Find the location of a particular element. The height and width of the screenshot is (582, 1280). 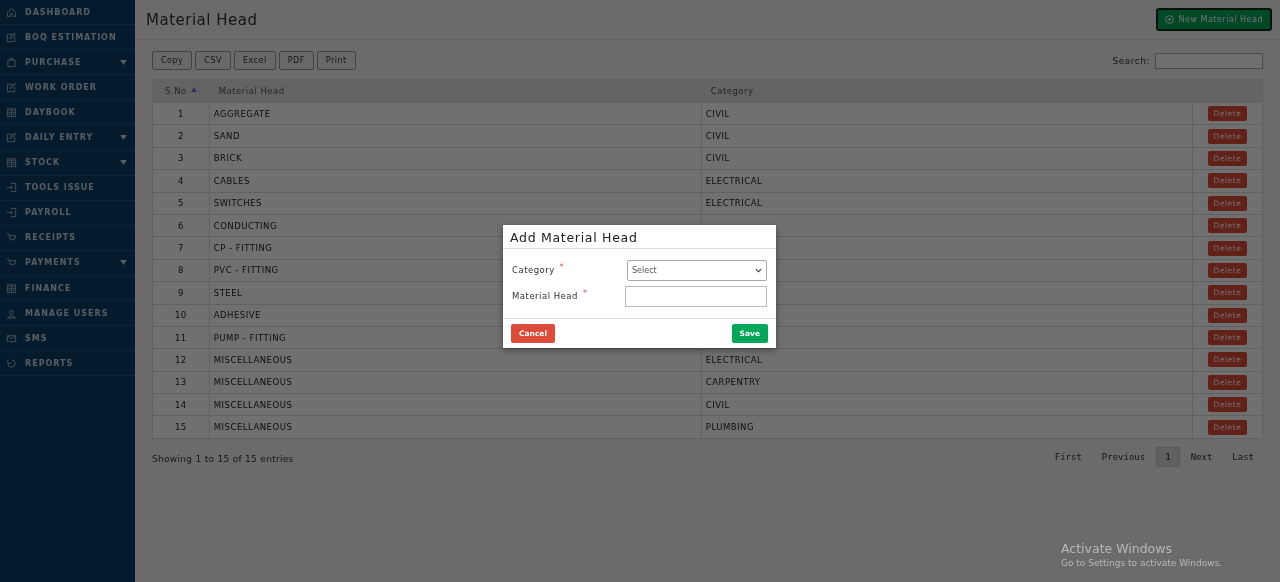

export-button: Print is located at coordinates (336, 60).